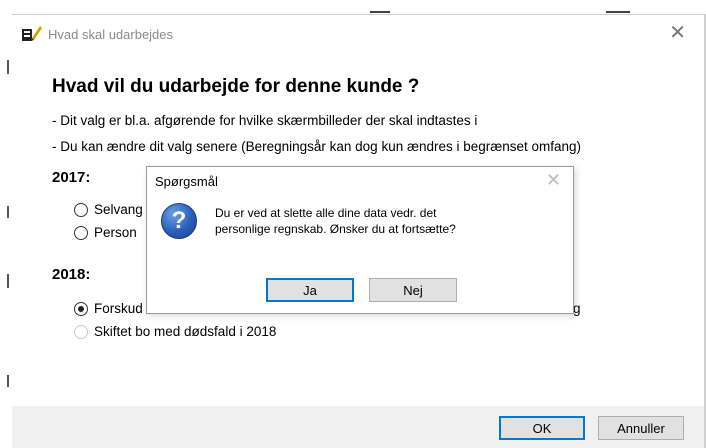  I want to click on radio-label: Forskud, so click(118, 308).